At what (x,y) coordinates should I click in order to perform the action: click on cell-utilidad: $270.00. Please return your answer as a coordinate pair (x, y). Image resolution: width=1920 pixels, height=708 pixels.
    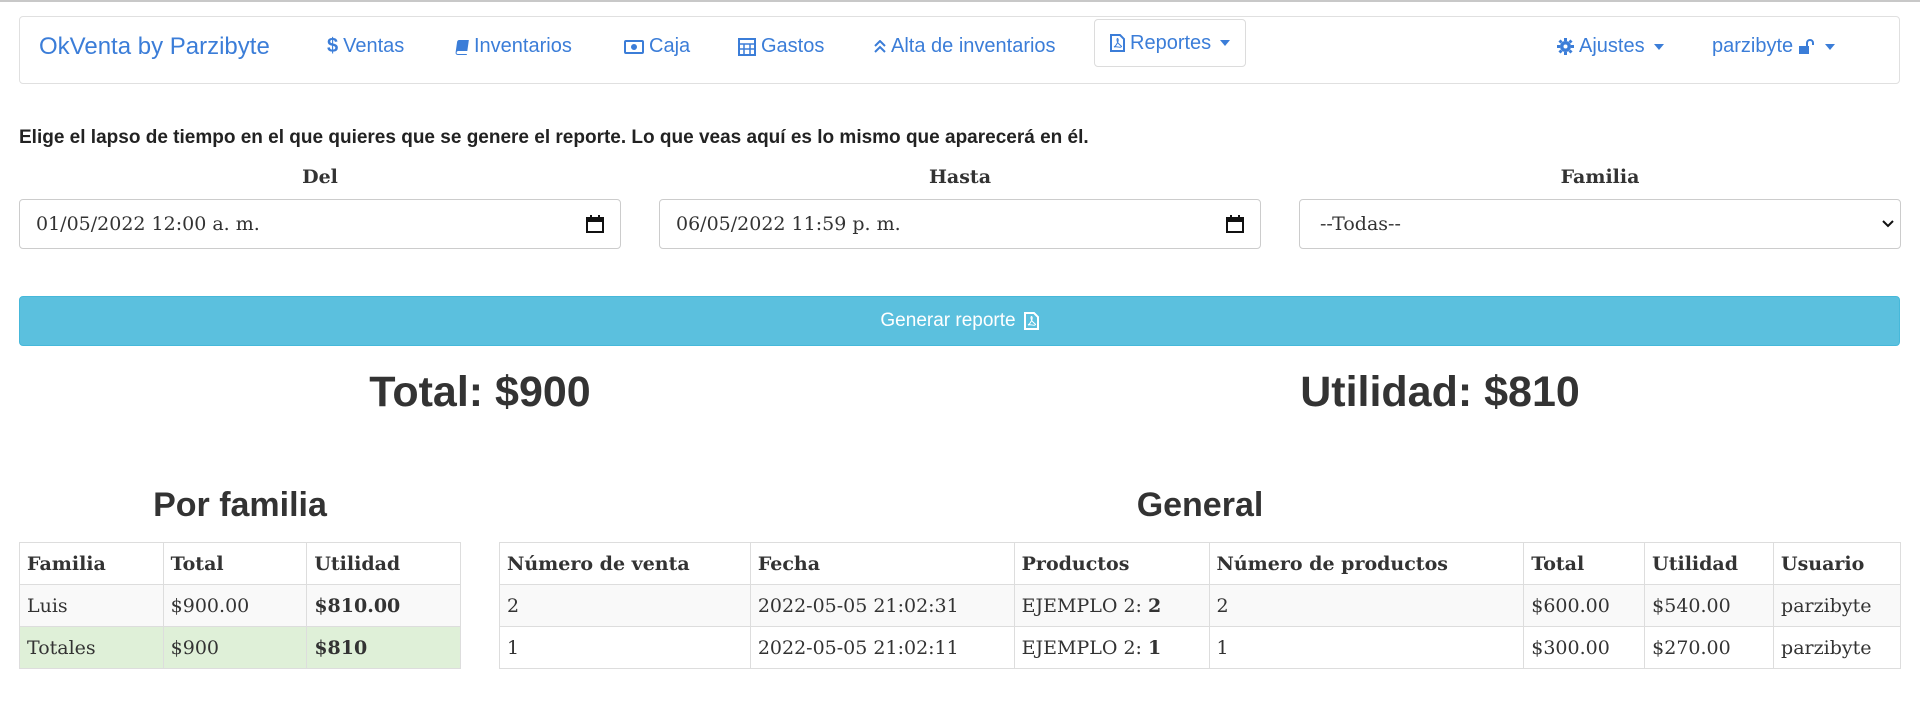
    Looking at the image, I should click on (1709, 647).